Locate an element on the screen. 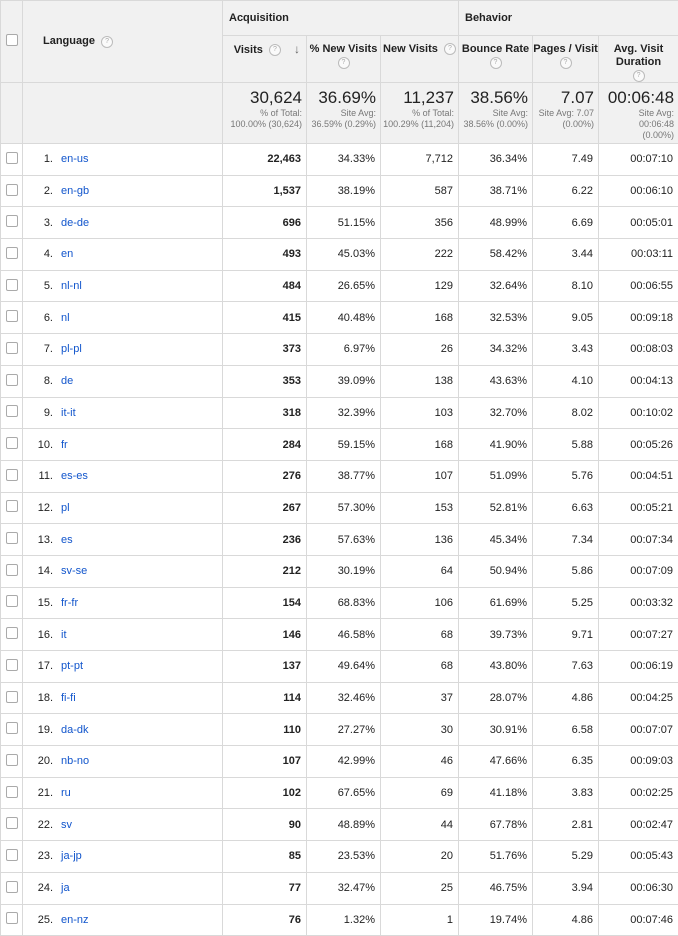  table-row: 23.ja-jp8523.53%2051.76%5.2900:05:43 is located at coordinates (339, 857).